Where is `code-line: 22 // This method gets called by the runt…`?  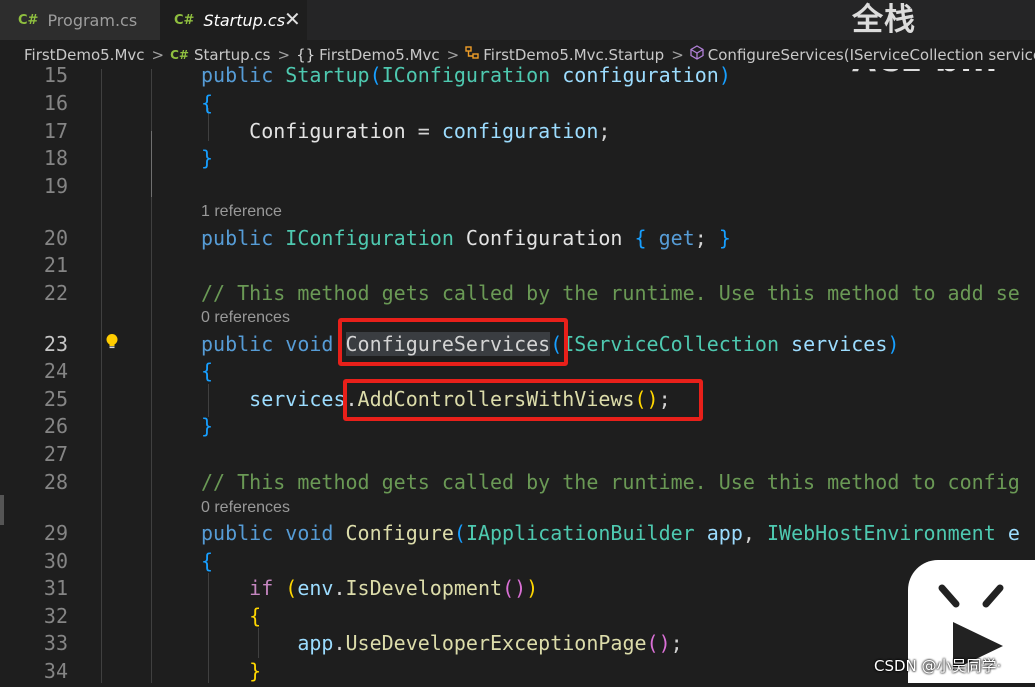 code-line: 22 // This method gets called by the runt… is located at coordinates (517, 293).